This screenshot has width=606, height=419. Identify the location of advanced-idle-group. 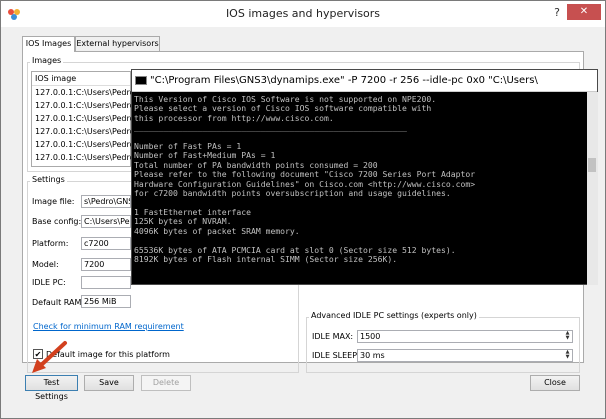
(443, 345).